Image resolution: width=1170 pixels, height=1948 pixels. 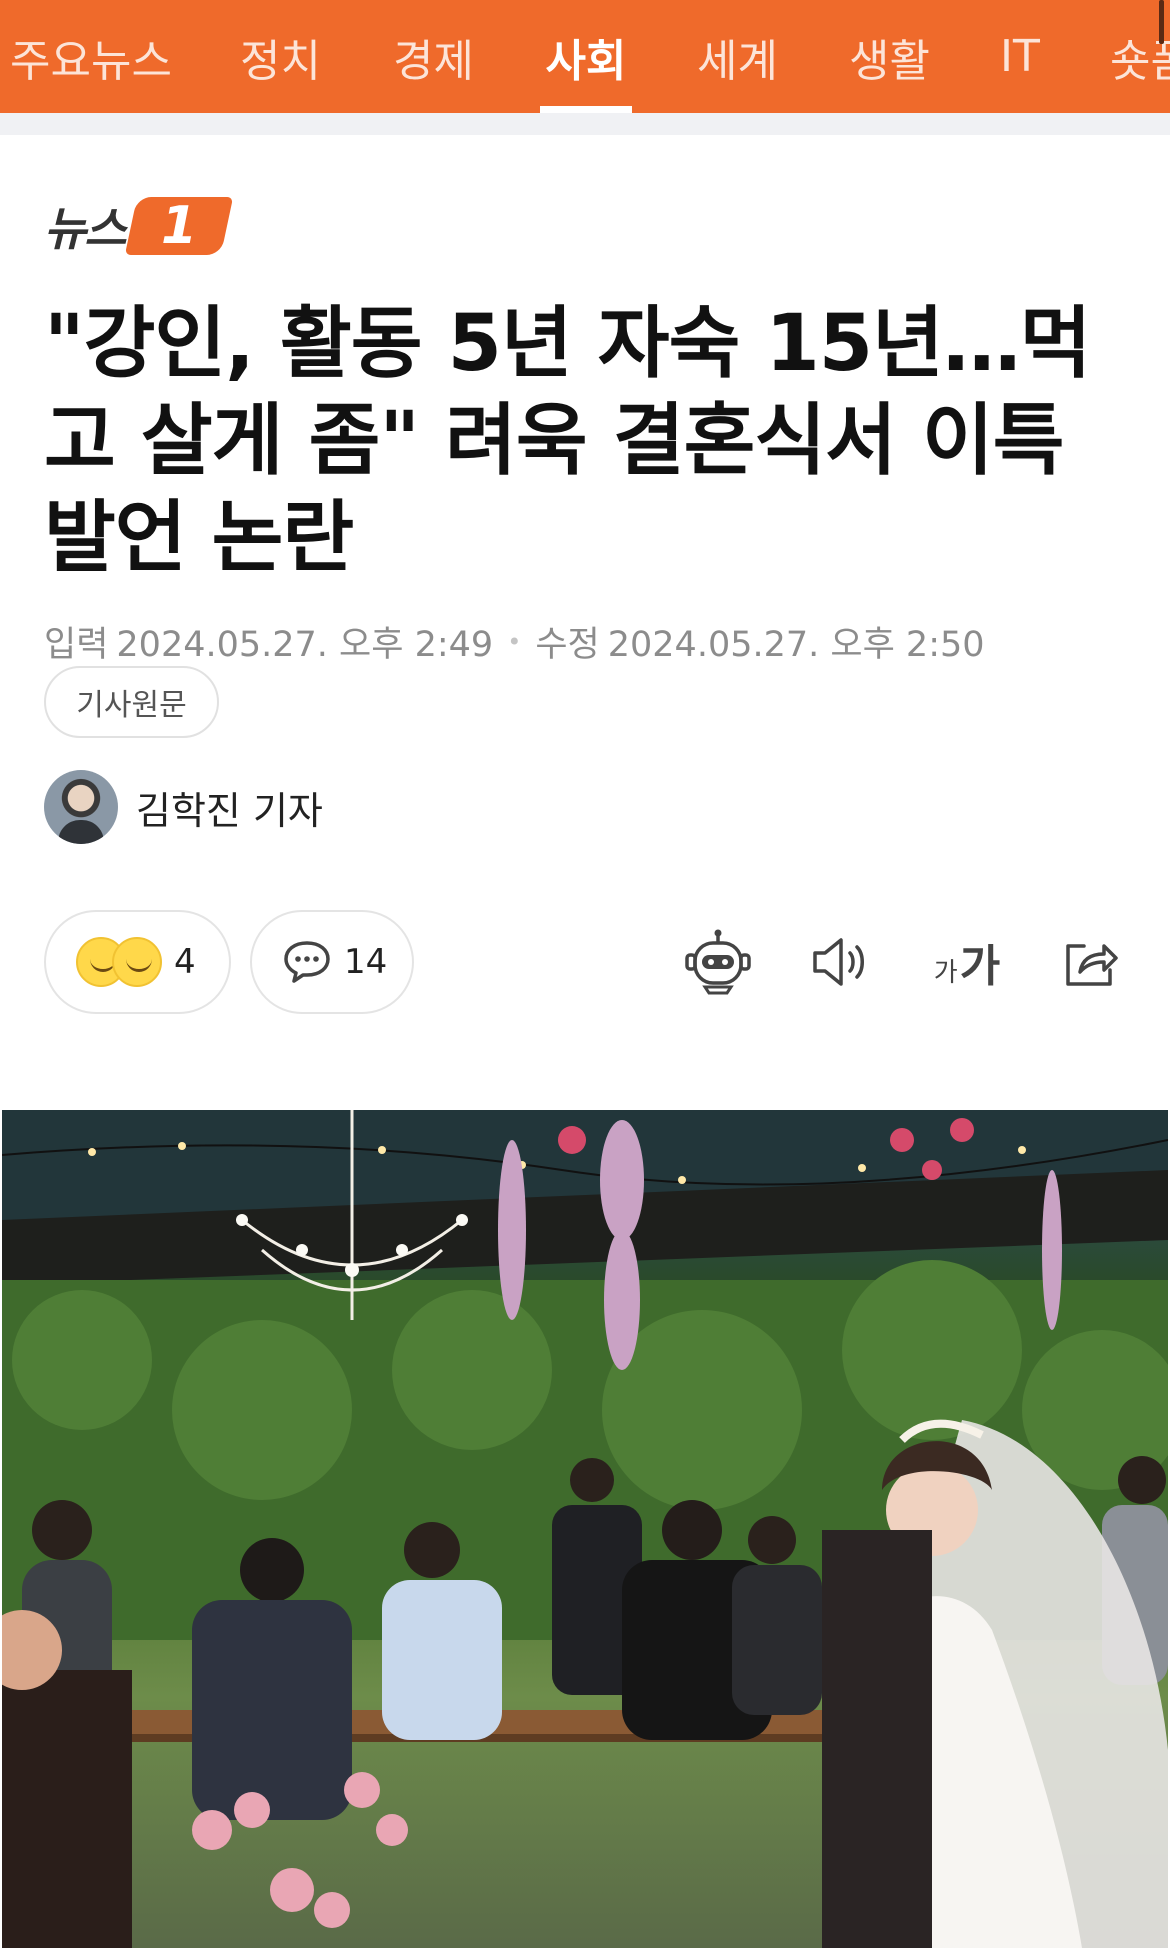 I want to click on press-logo-badge: 1, so click(x=178, y=226).